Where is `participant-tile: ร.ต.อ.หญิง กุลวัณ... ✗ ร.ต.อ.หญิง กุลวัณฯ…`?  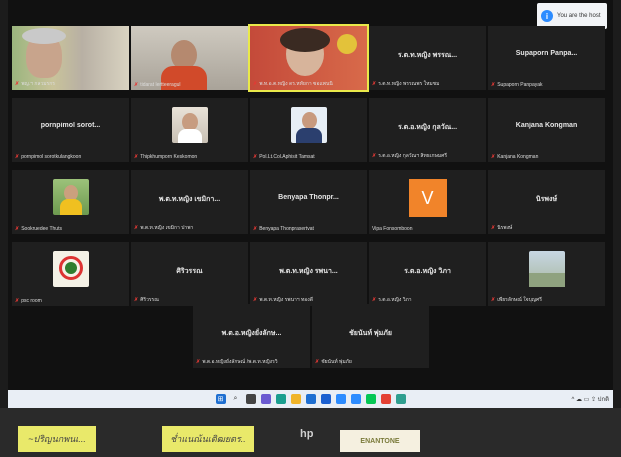
participant-tile: ร.ต.อ.หญิง กุลวัณ... ✗ ร.ต.อ.หญิง กุลวัณฯ… is located at coordinates (427, 130).